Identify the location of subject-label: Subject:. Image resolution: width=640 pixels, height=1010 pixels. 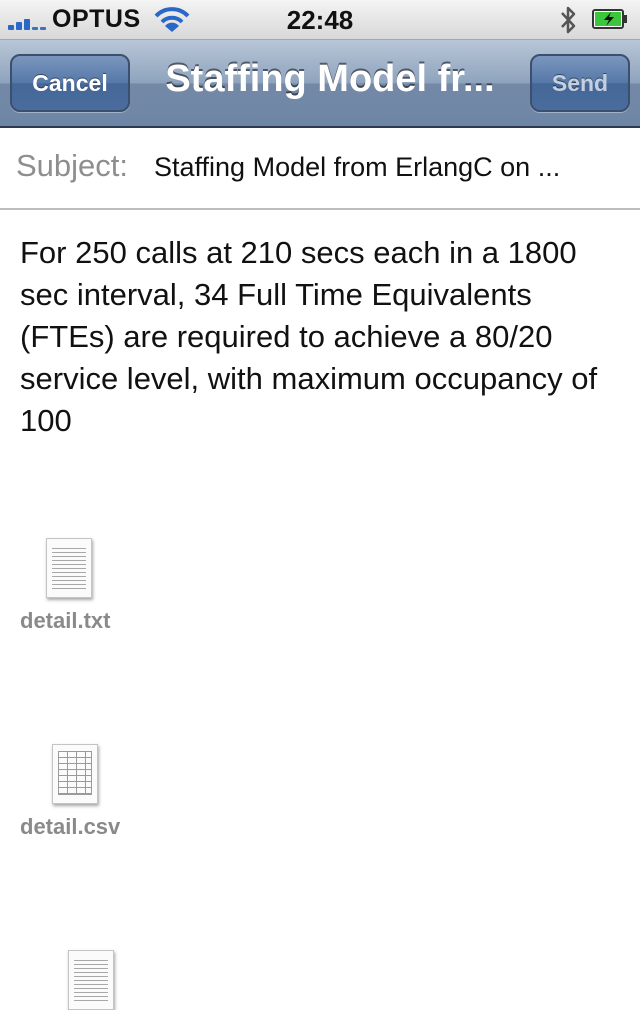
(72, 165).